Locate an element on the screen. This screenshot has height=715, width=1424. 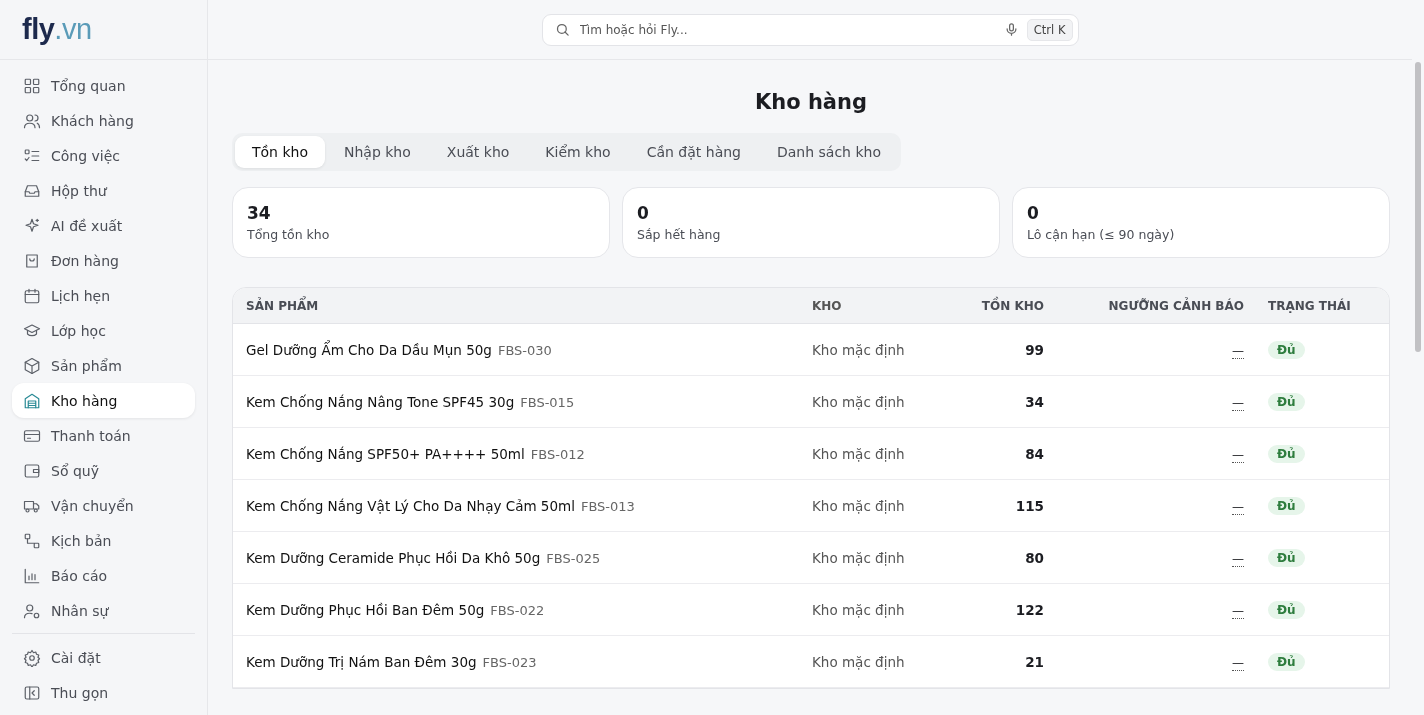
product-sku: FBS-025 is located at coordinates (573, 558).